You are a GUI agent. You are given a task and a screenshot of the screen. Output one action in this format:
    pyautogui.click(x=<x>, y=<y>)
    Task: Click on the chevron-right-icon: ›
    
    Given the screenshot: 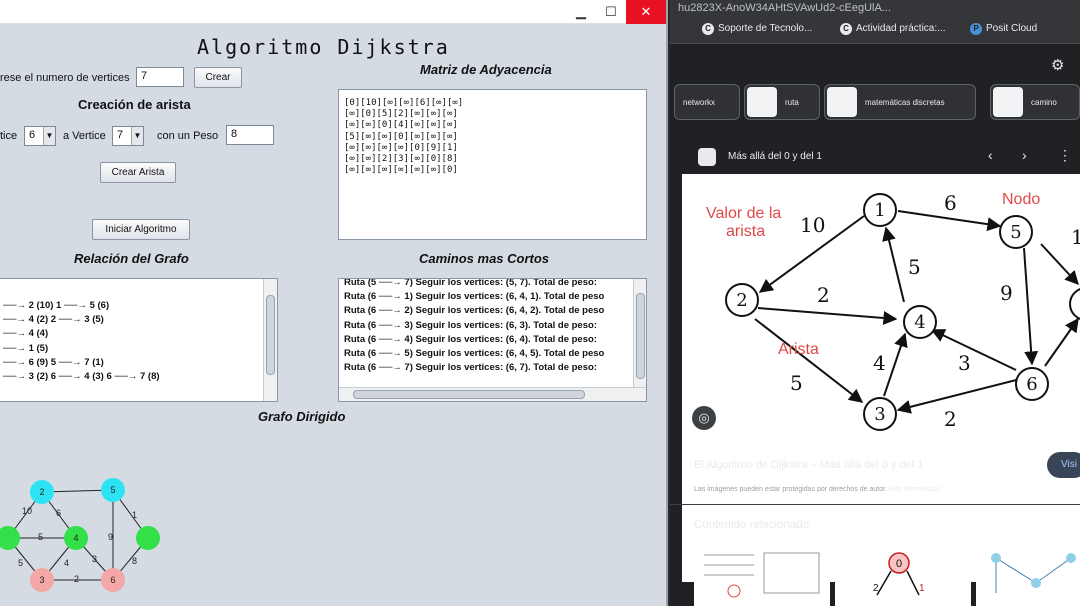 What is the action you would take?
    pyautogui.click(x=1024, y=155)
    